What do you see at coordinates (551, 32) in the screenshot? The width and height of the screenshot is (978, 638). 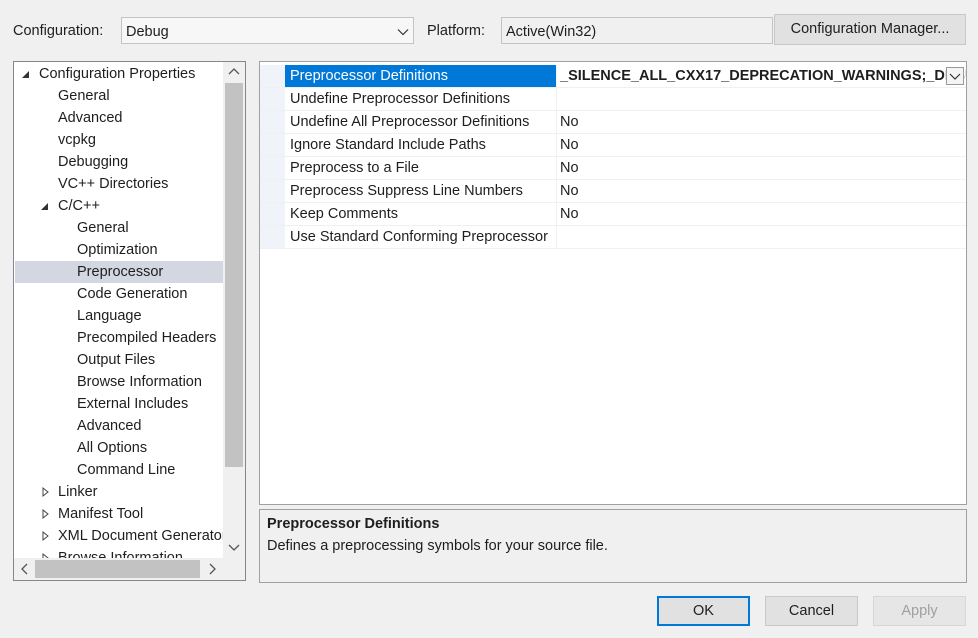 I see `platform-dropdown-value: Active(Win32)` at bounding box center [551, 32].